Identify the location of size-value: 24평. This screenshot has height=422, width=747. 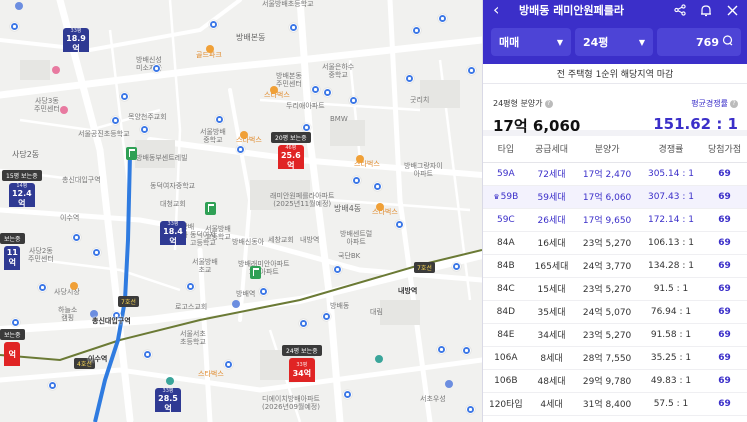
(596, 42).